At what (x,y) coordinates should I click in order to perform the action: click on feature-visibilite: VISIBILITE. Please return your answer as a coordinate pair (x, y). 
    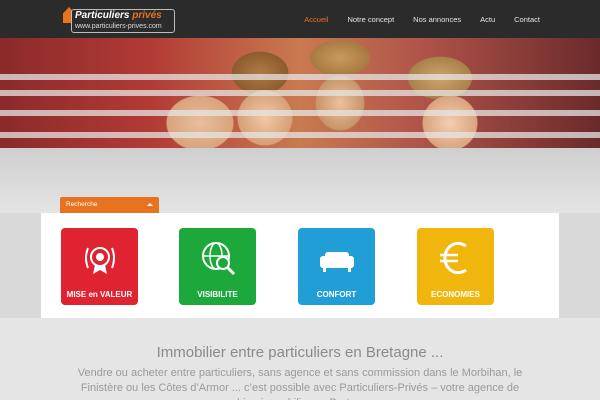
    Looking at the image, I should click on (217, 266).